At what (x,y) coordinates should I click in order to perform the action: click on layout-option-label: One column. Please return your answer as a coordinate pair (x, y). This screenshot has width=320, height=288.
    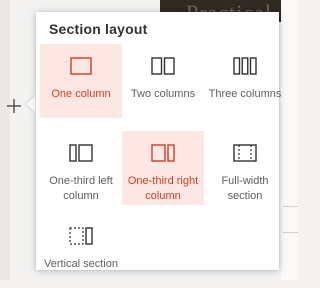
    Looking at the image, I should click on (81, 94).